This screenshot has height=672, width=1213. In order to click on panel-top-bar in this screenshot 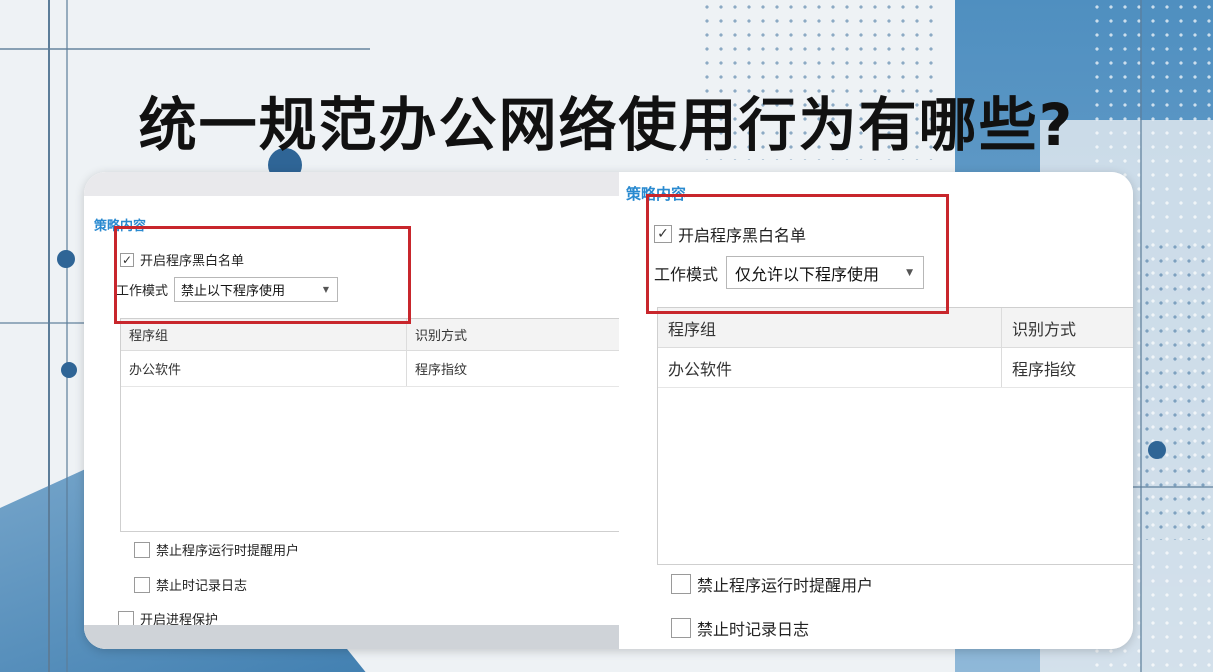, I will do `click(351, 184)`.